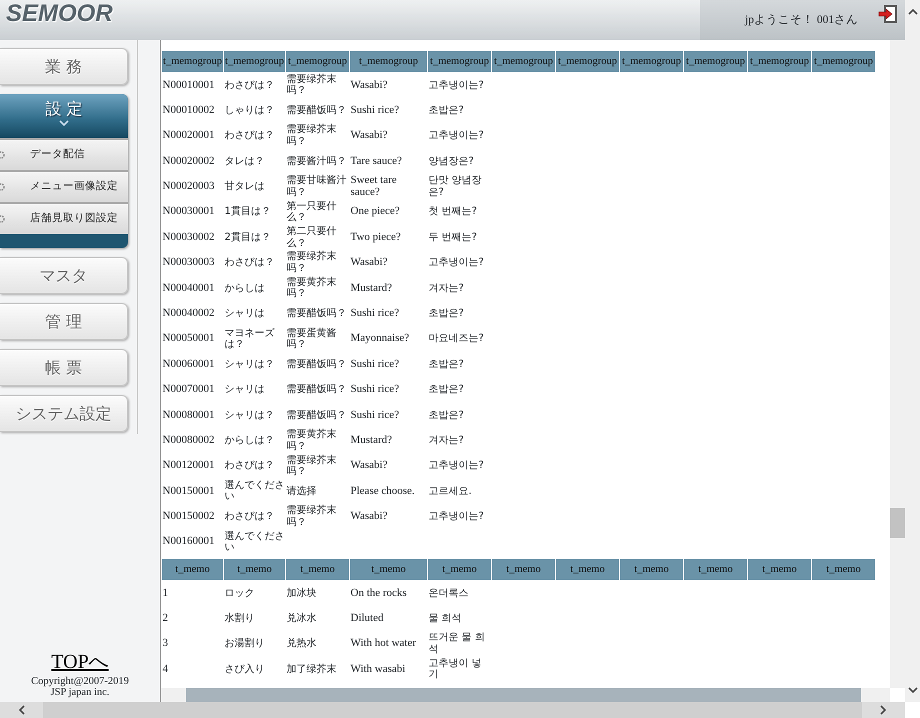  I want to click on logout-icon, so click(888, 14).